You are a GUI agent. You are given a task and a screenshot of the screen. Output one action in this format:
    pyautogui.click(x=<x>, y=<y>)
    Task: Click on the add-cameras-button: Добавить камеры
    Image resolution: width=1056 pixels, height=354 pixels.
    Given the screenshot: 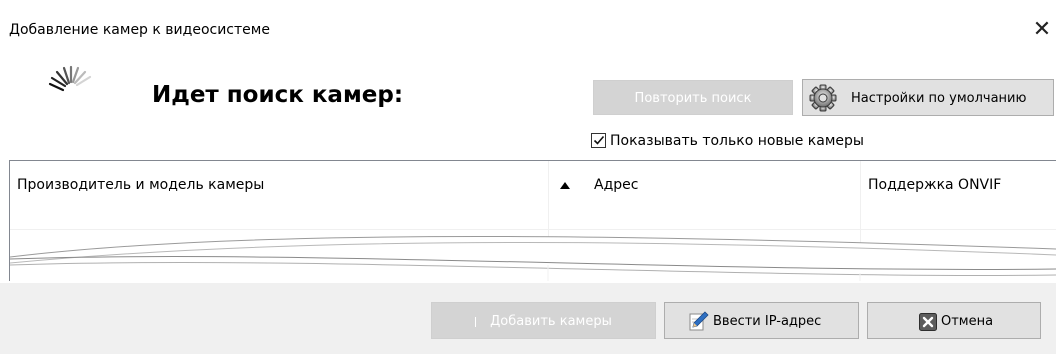 What is the action you would take?
    pyautogui.click(x=543, y=320)
    